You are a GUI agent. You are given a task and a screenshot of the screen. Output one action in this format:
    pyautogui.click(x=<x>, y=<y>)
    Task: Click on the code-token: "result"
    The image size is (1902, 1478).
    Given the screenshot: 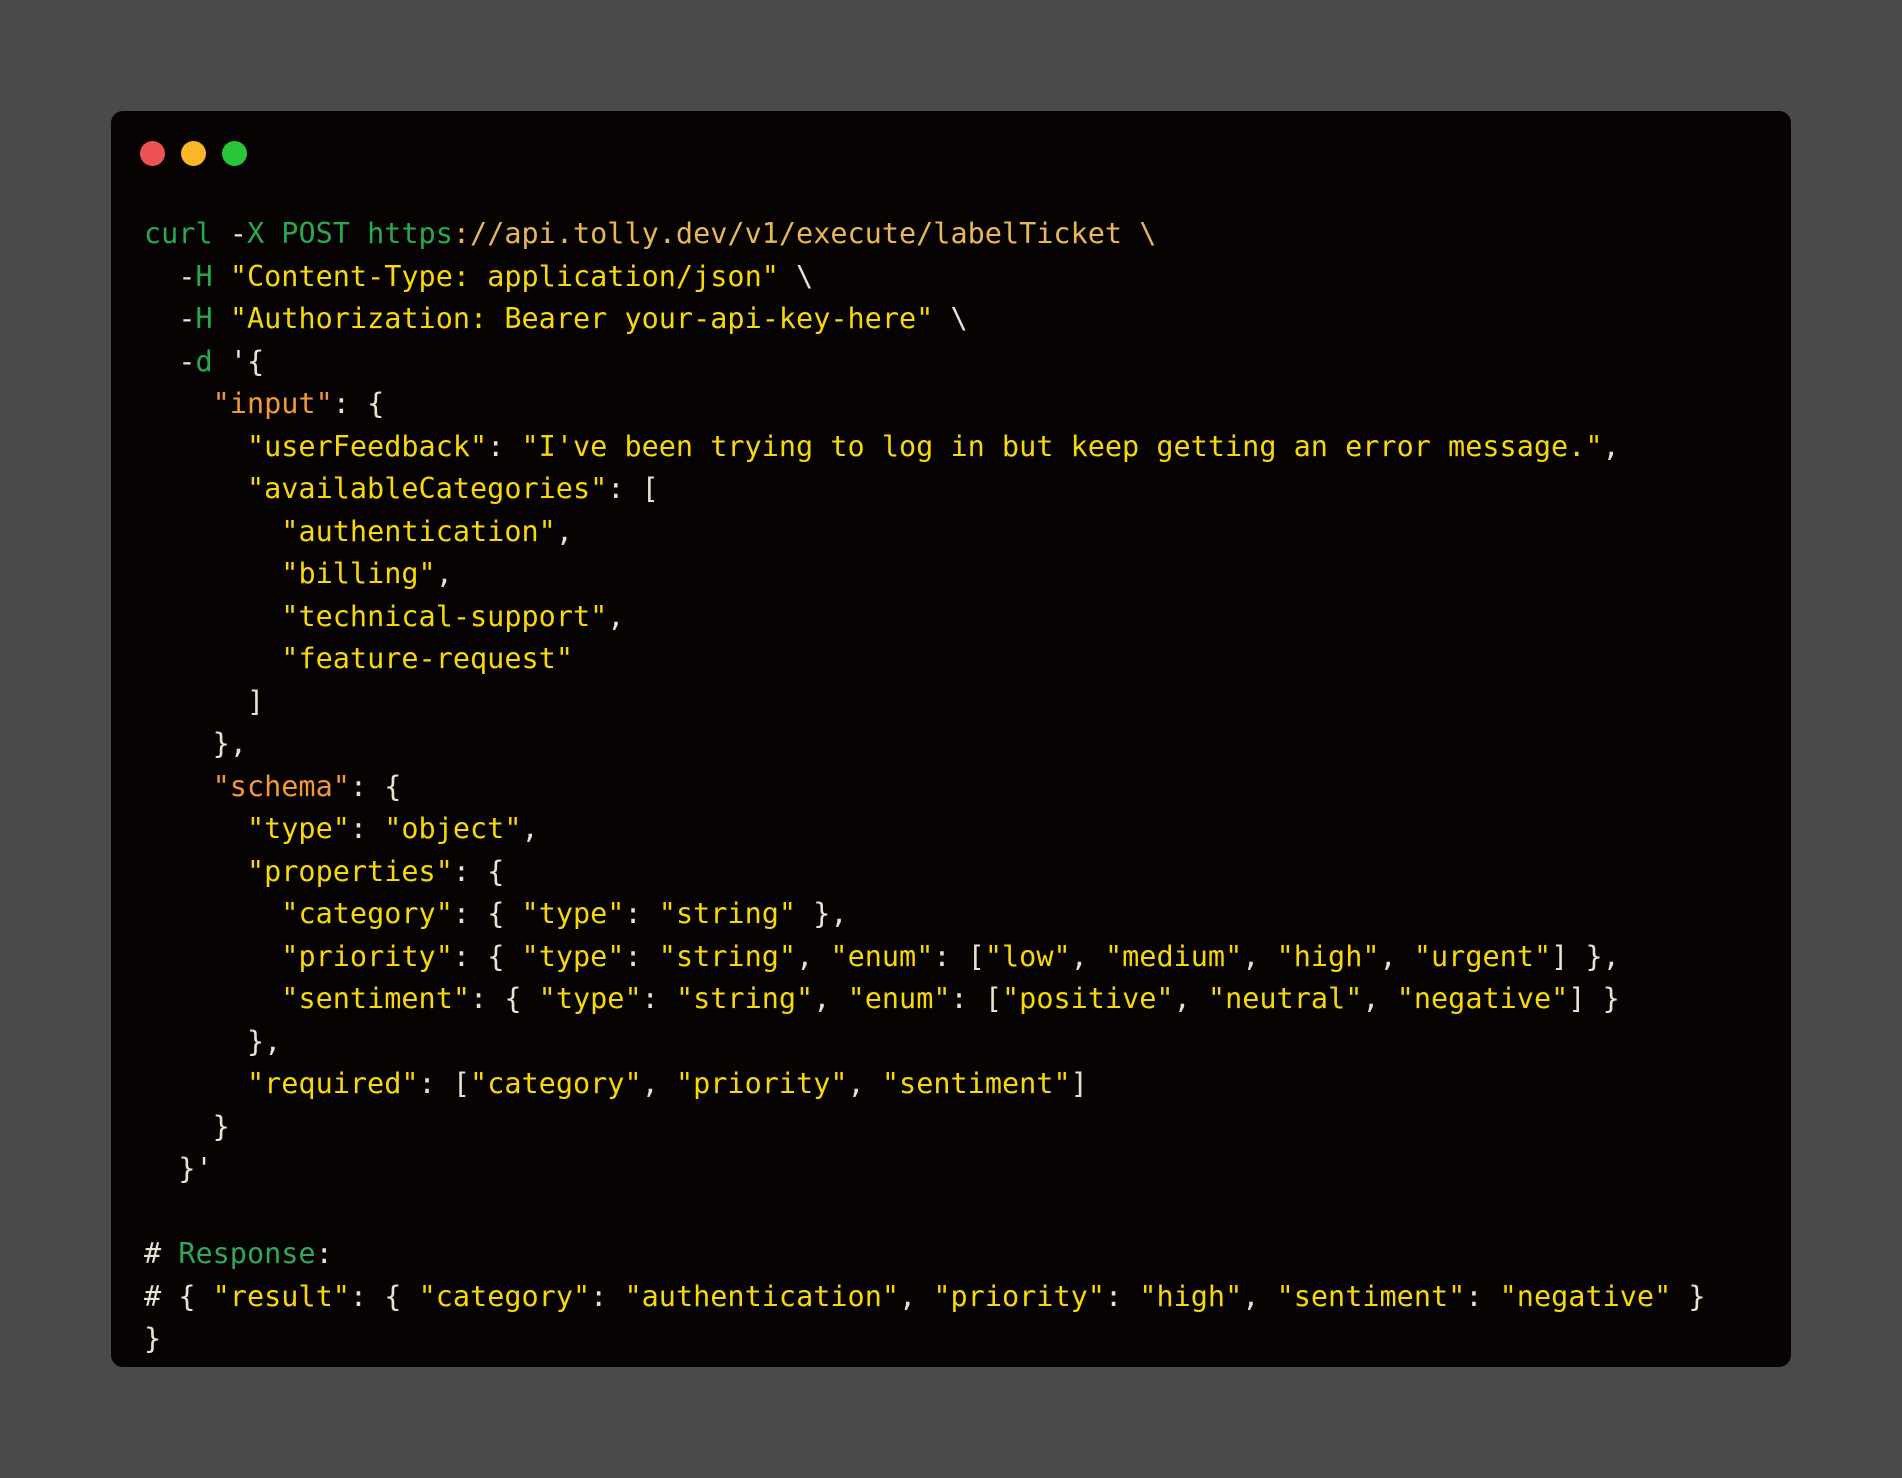 What is the action you would take?
    pyautogui.click(x=281, y=1296)
    